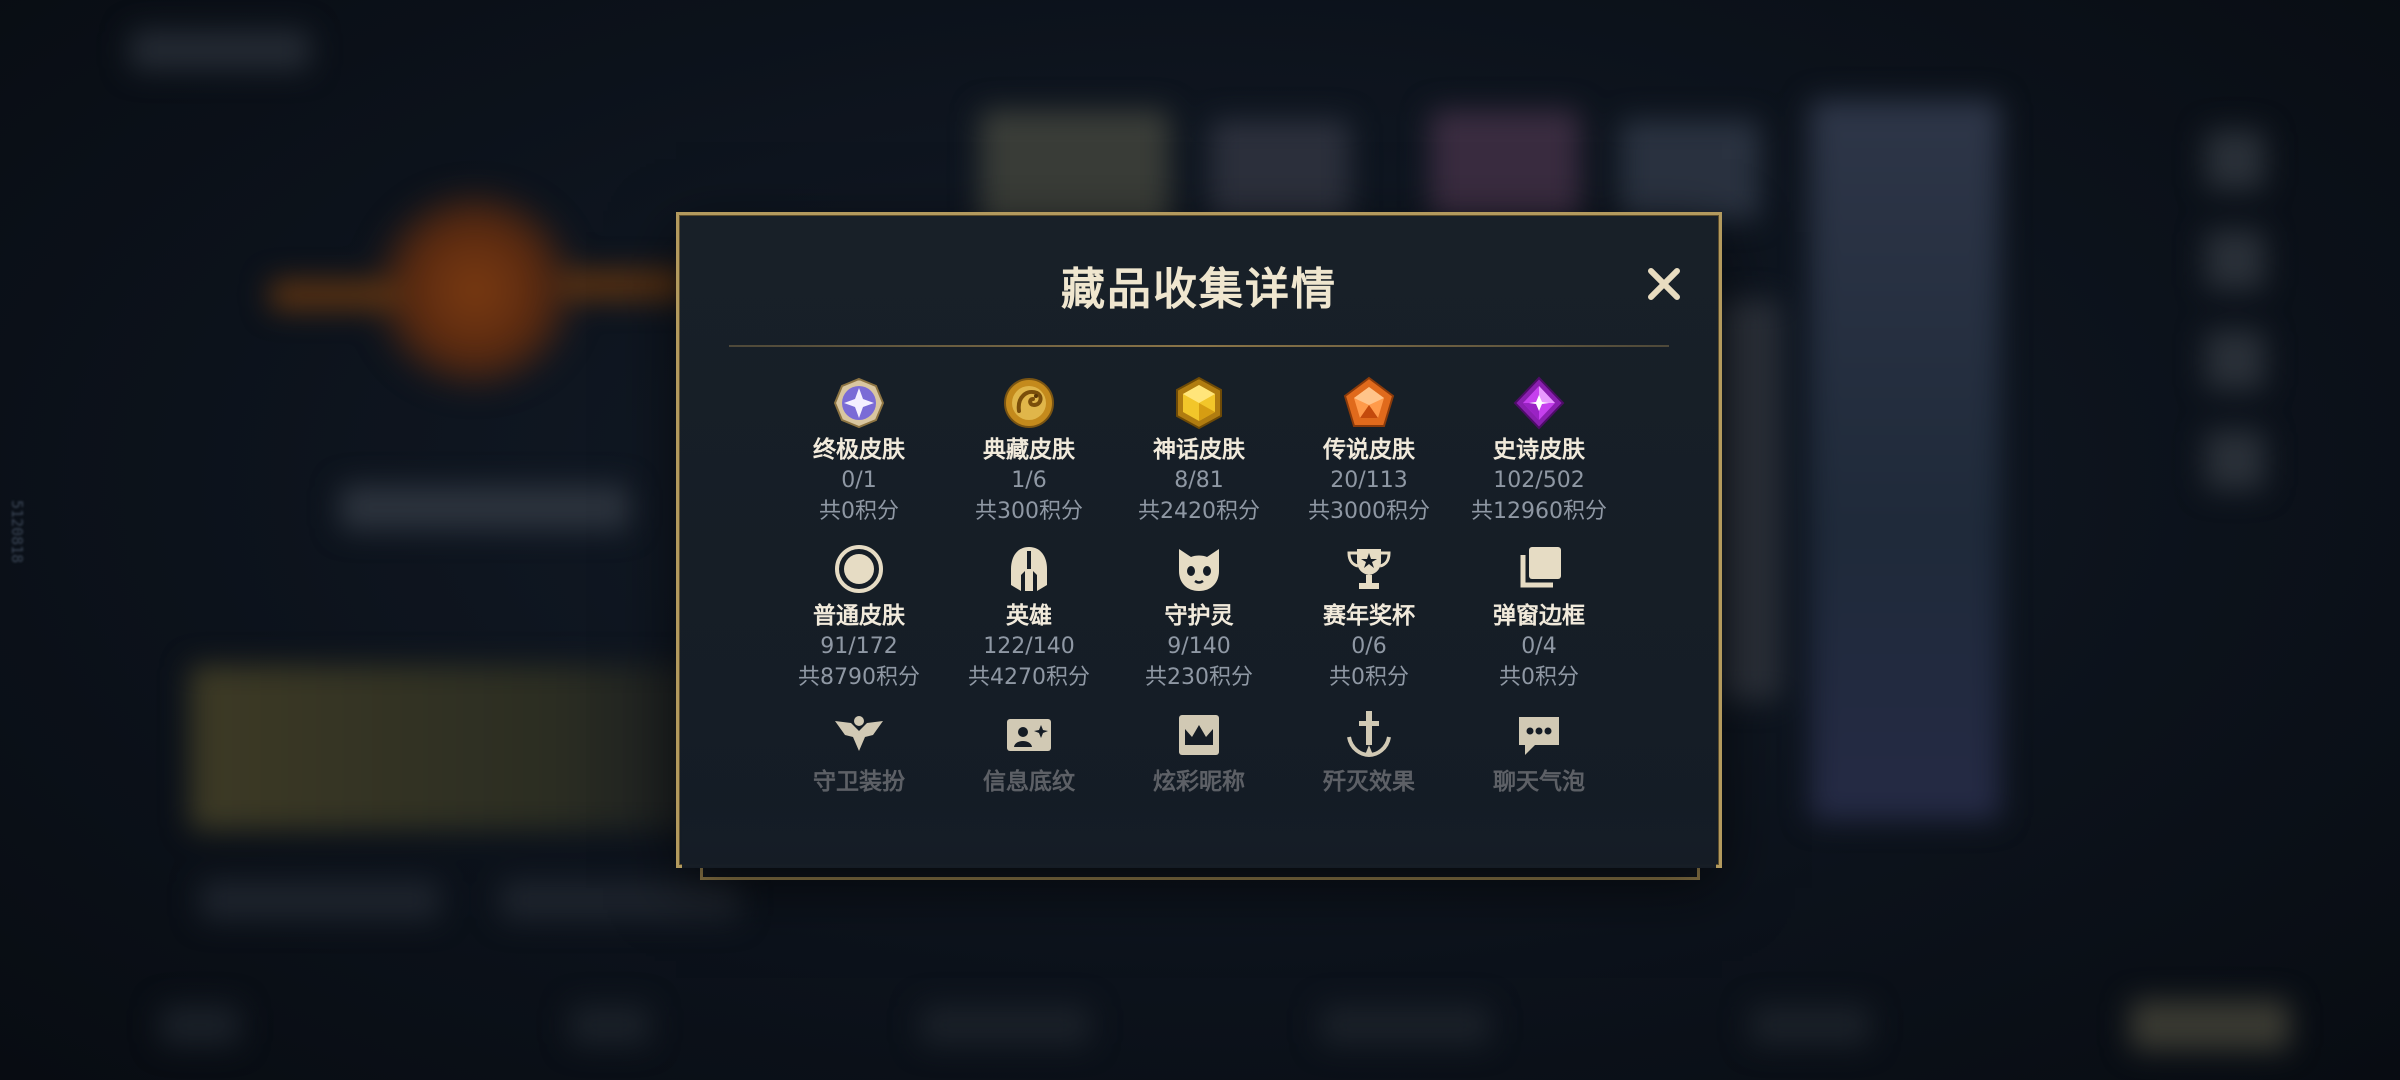 The height and width of the screenshot is (1080, 2400). I want to click on item-count: 0/4, so click(1539, 646).